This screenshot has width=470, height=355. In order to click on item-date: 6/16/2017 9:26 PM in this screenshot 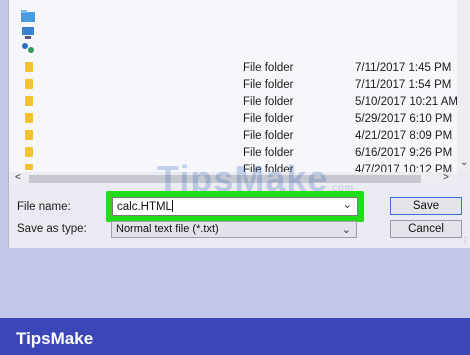, I will do `click(404, 153)`.